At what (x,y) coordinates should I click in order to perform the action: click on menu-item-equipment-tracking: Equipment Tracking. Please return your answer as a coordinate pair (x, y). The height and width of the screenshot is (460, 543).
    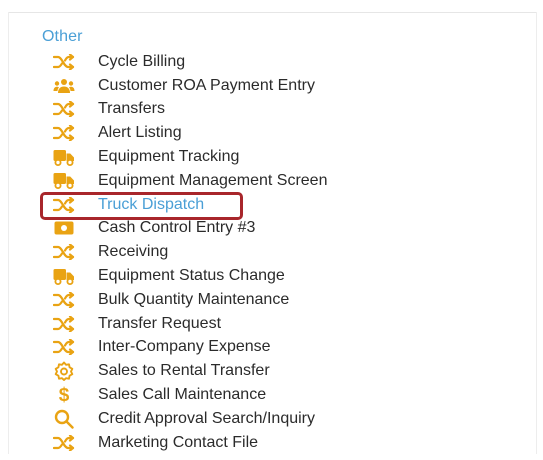
    Looking at the image, I should click on (189, 157).